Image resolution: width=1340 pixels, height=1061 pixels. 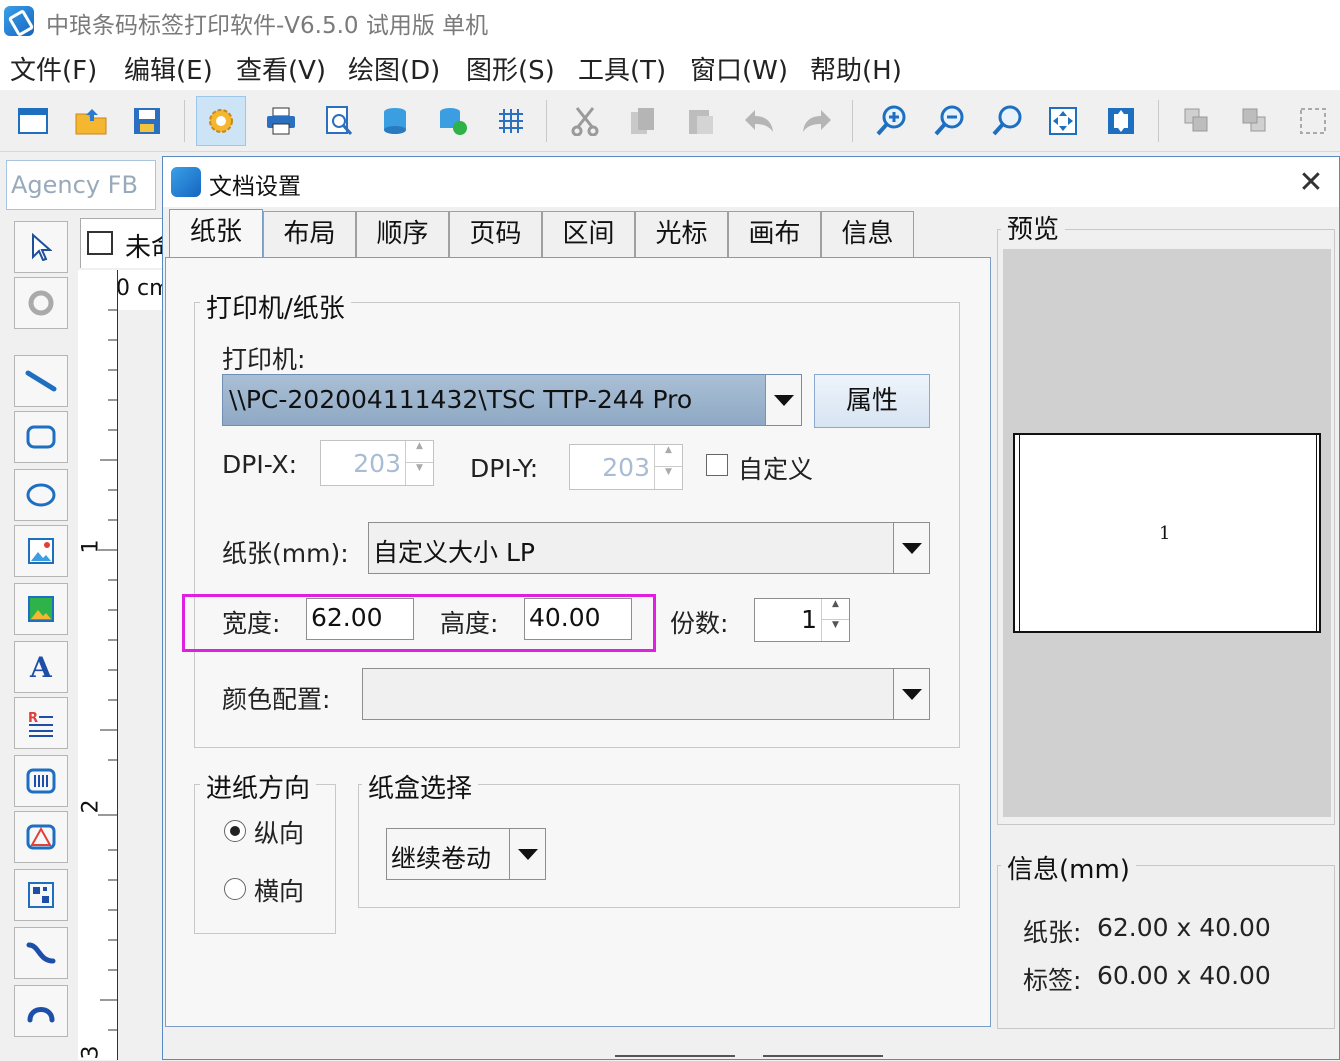 I want to click on send-back-icon, so click(x=1255, y=121).